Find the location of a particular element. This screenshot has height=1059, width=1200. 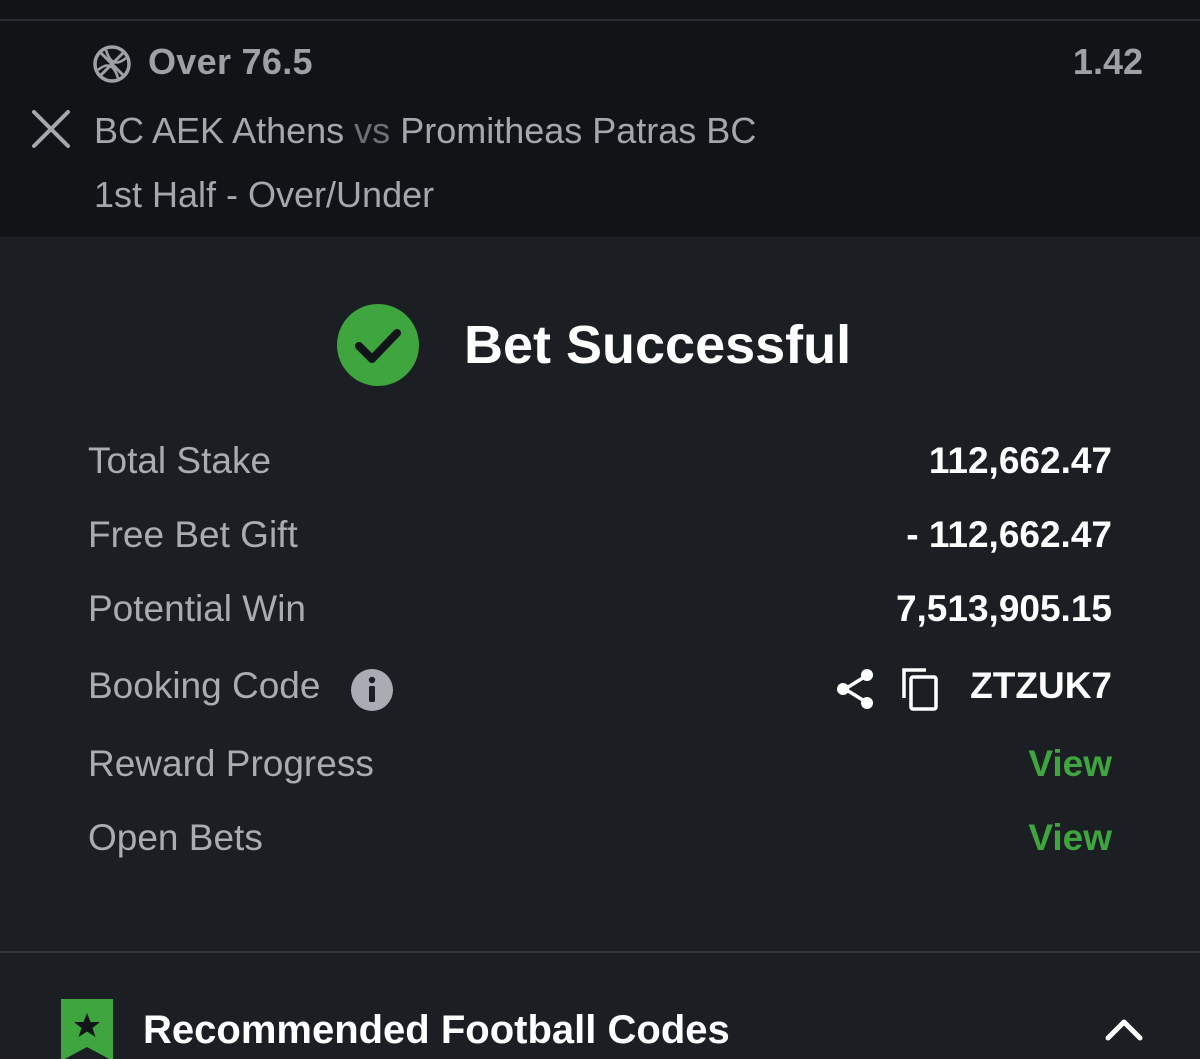

selection-pick: Over 76.5 is located at coordinates (230, 61).